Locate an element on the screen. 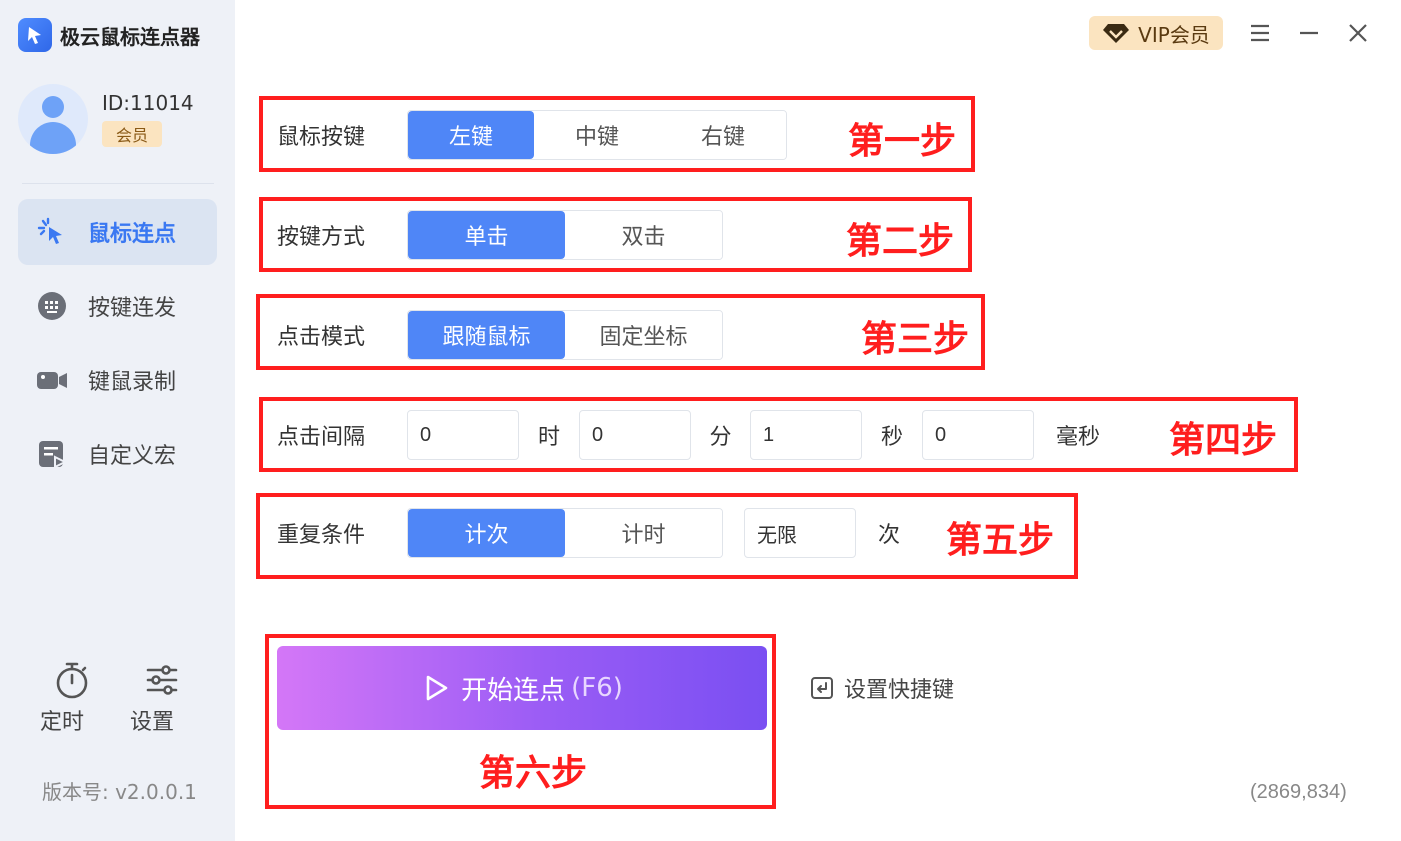 The height and width of the screenshot is (841, 1401). settings-label: 设置 is located at coordinates (152, 722).